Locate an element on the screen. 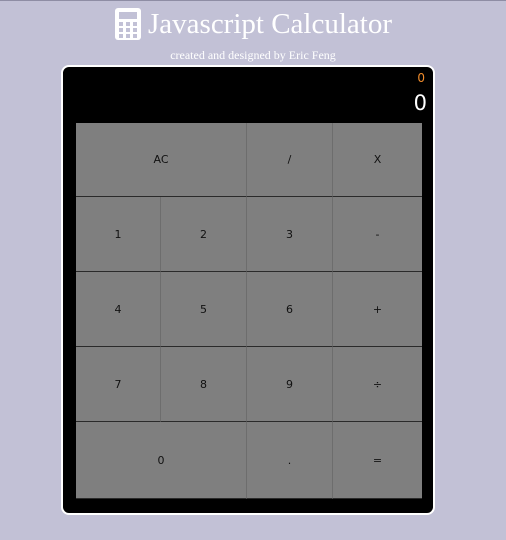 The width and height of the screenshot is (506, 540). divide-button: / is located at coordinates (290, 160).